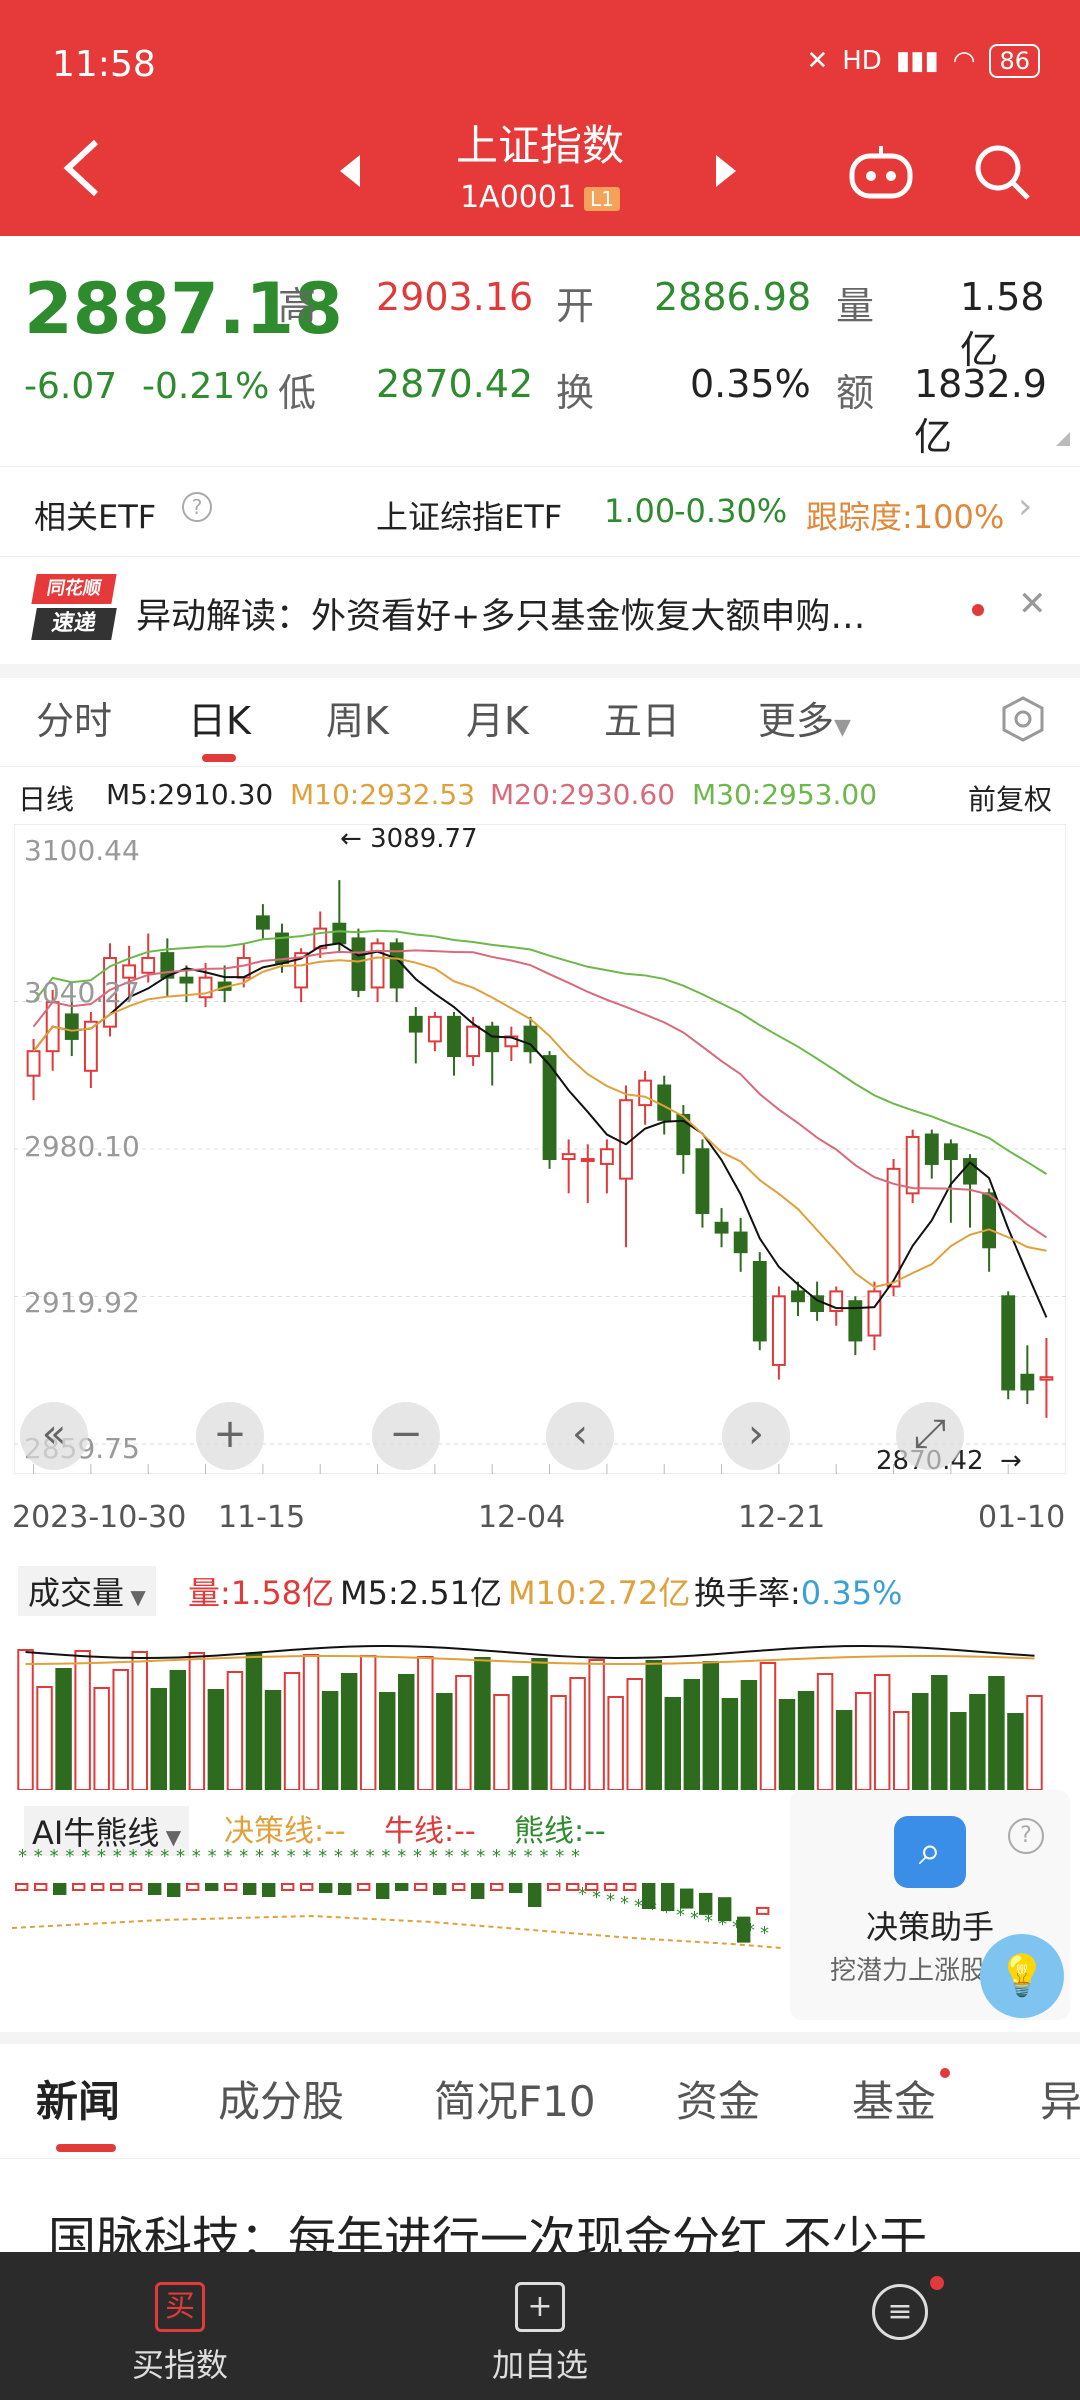 The image size is (1080, 2400). I want to click on adjust-label: 前复权, so click(1010, 798).